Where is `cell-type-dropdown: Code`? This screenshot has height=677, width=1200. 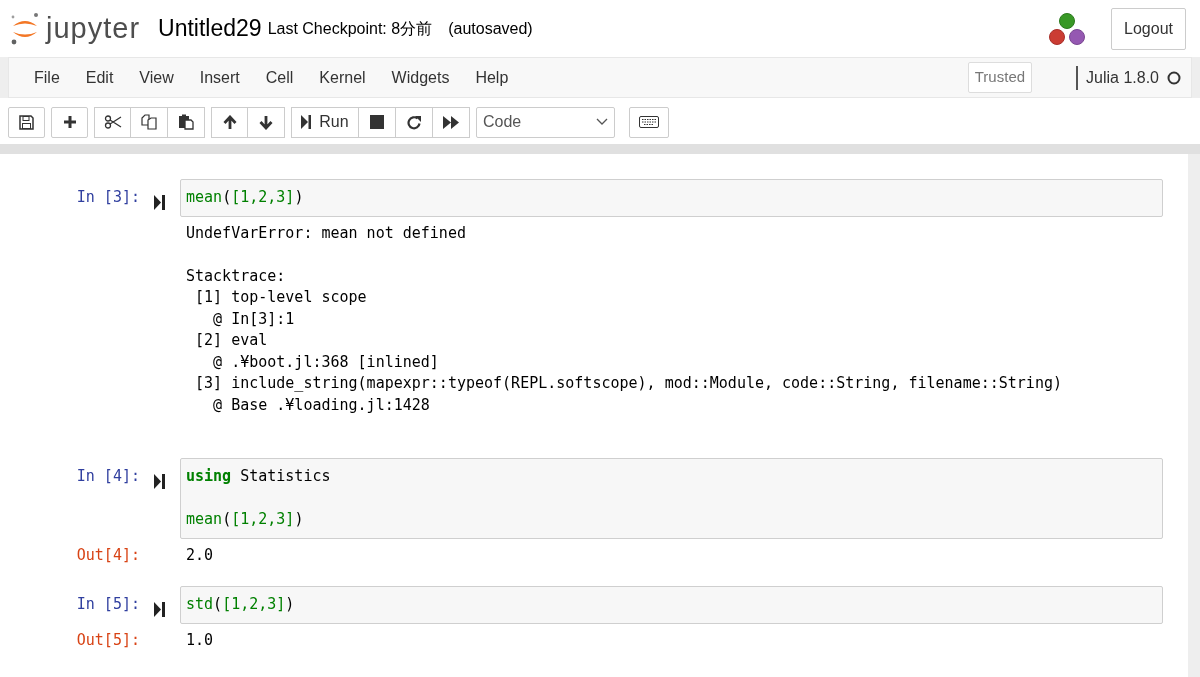 cell-type-dropdown: Code is located at coordinates (545, 122).